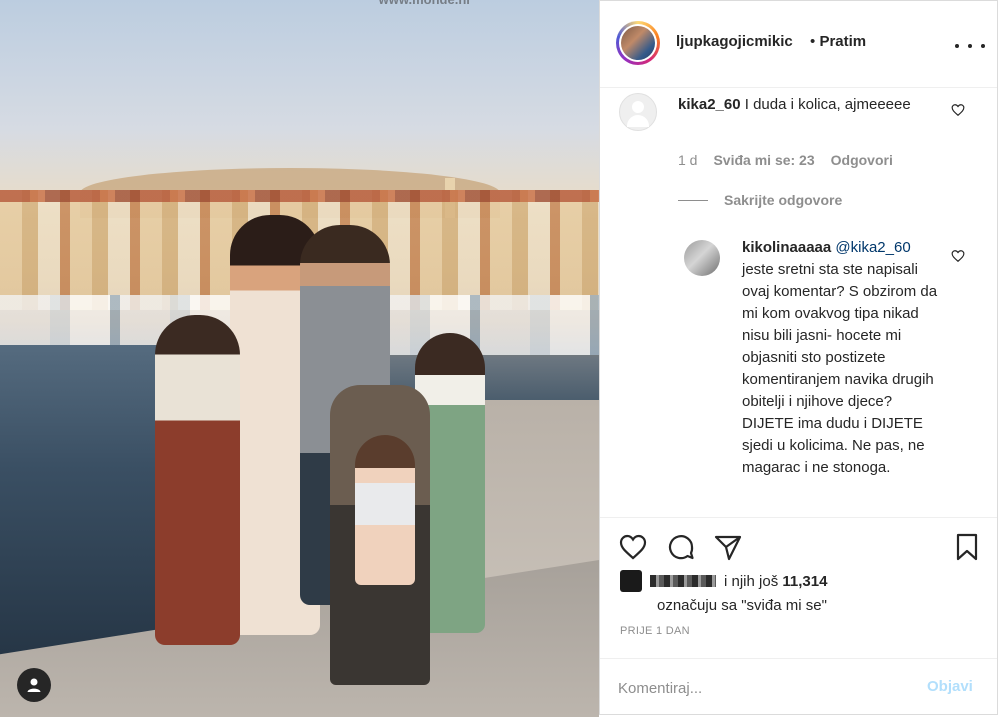 Image resolution: width=1000 pixels, height=717 pixels. I want to click on comment-bubble-icon, so click(681, 547).